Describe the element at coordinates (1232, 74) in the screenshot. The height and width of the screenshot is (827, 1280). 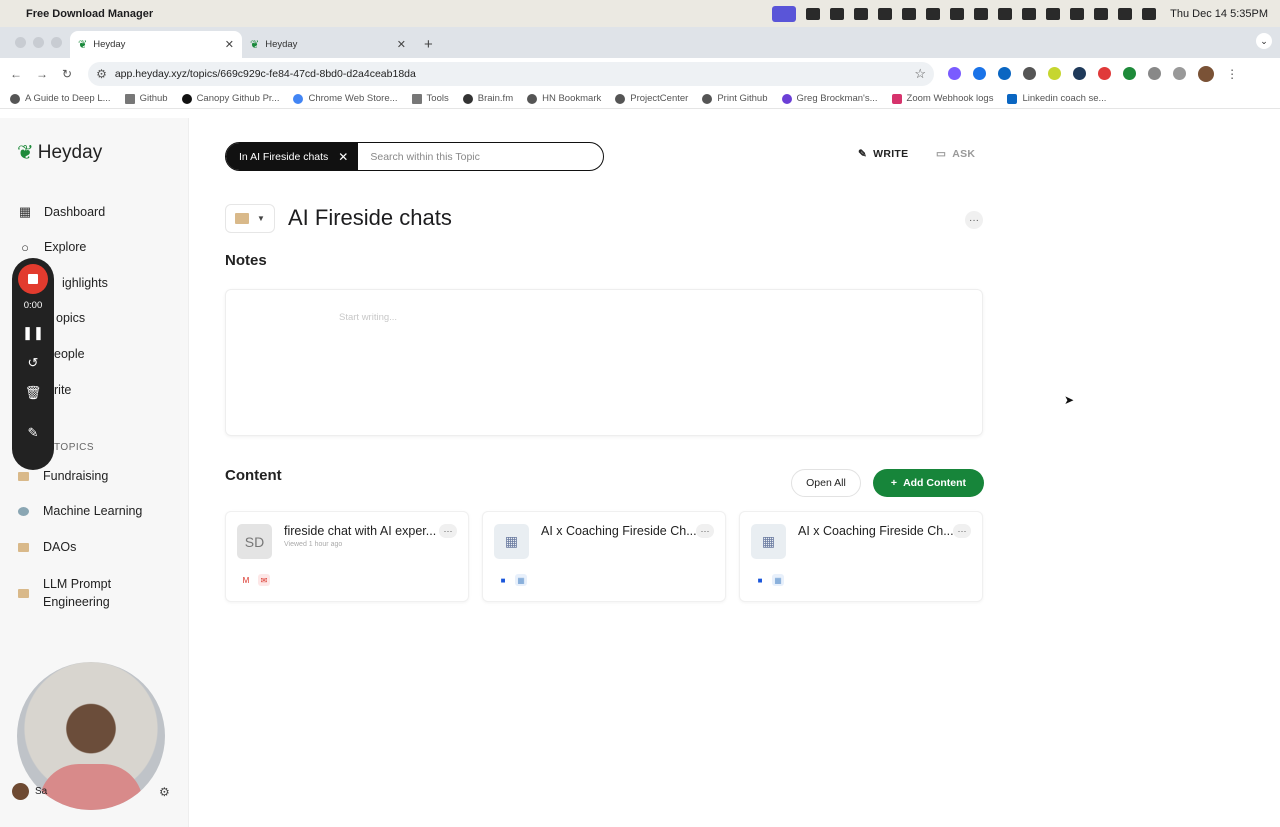
I see `chrome-menu-icon: ⋮` at that location.